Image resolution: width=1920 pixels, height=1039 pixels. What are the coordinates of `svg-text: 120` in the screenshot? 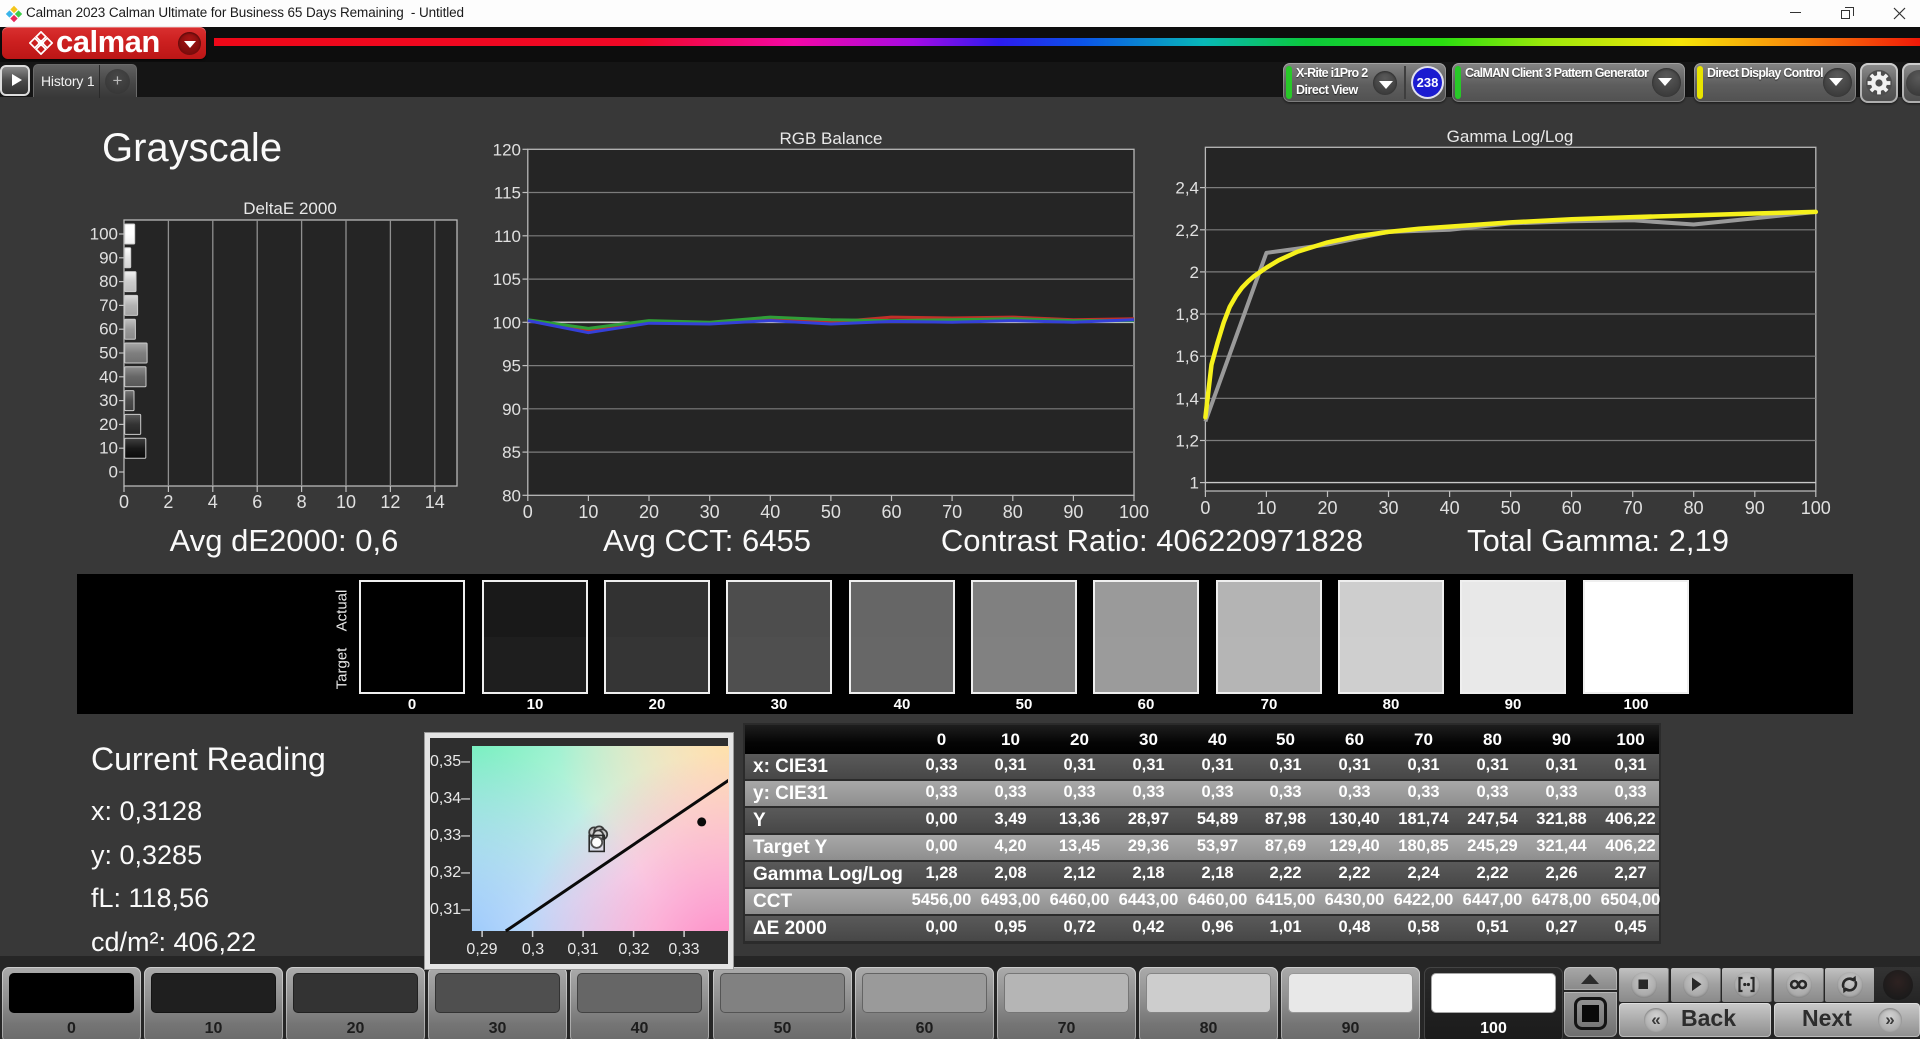 It's located at (507, 149).